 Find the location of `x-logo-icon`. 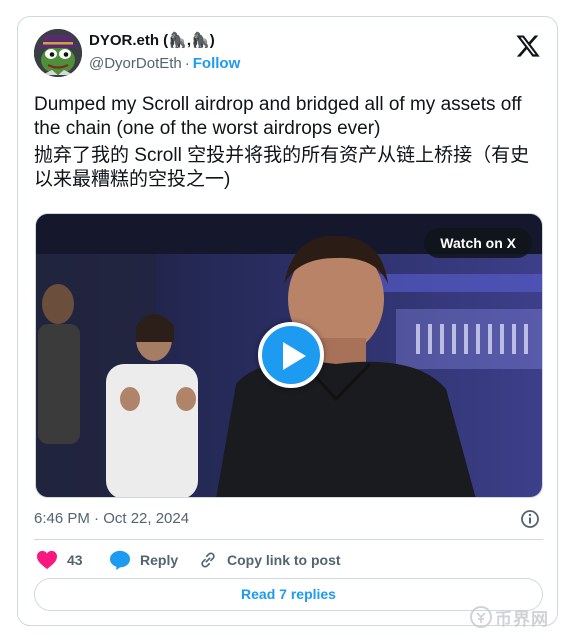

x-logo-icon is located at coordinates (528, 46).